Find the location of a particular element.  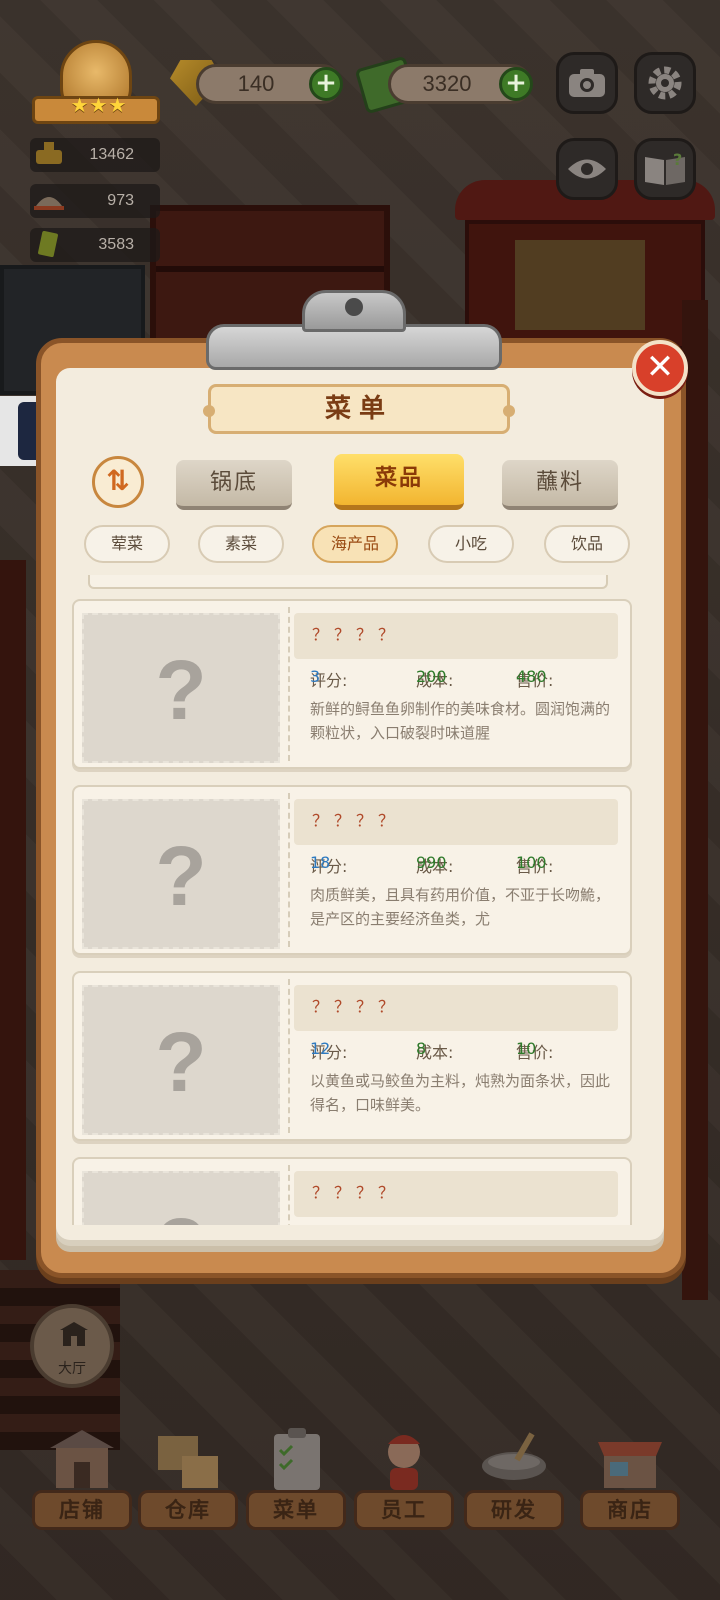

hotpot-stat: 13462 is located at coordinates (95, 155).